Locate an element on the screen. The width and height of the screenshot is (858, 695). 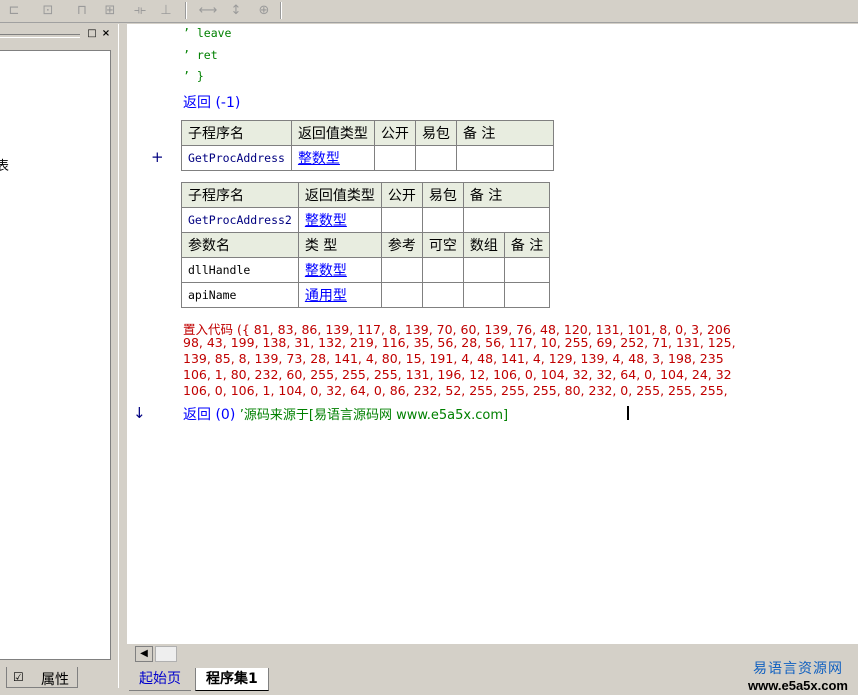
properties-tab: ☑ 属性 is located at coordinates (42, 677).